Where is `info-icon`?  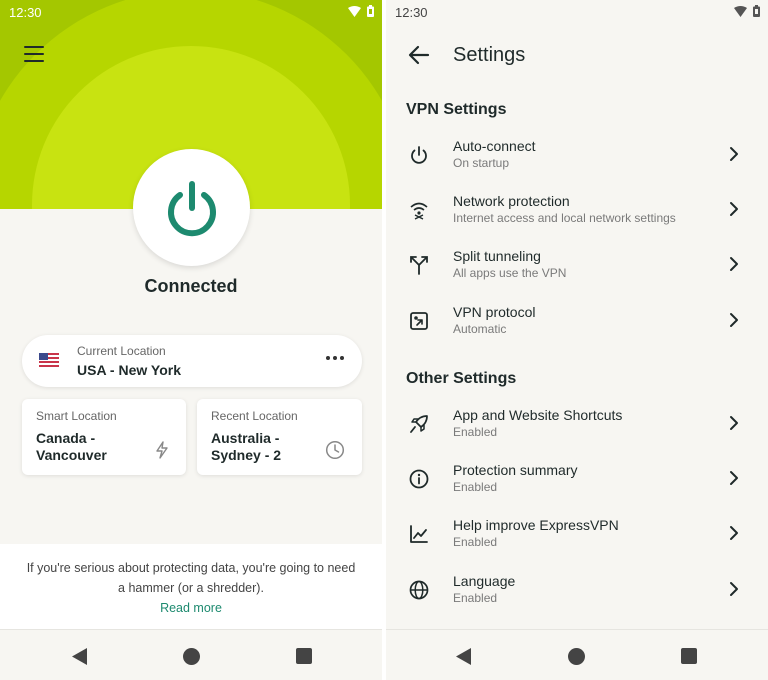 info-icon is located at coordinates (419, 479).